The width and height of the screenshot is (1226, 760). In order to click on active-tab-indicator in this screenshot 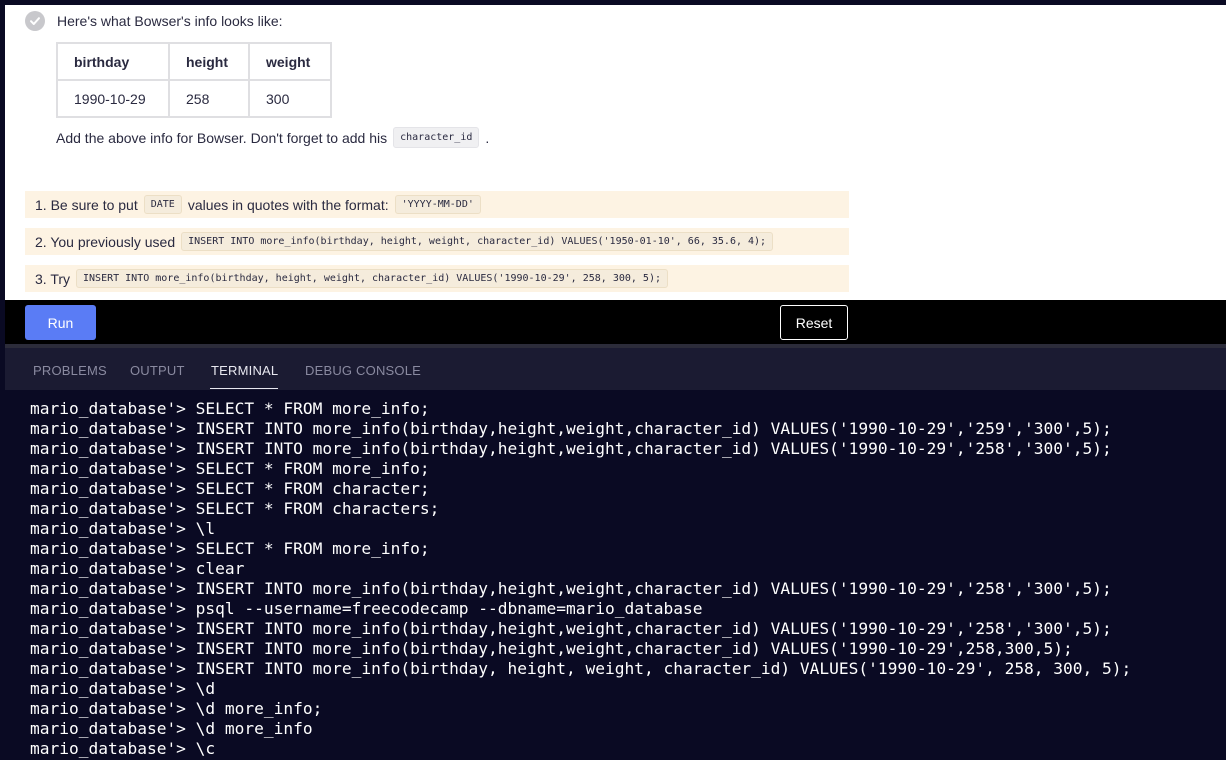, I will do `click(244, 388)`.